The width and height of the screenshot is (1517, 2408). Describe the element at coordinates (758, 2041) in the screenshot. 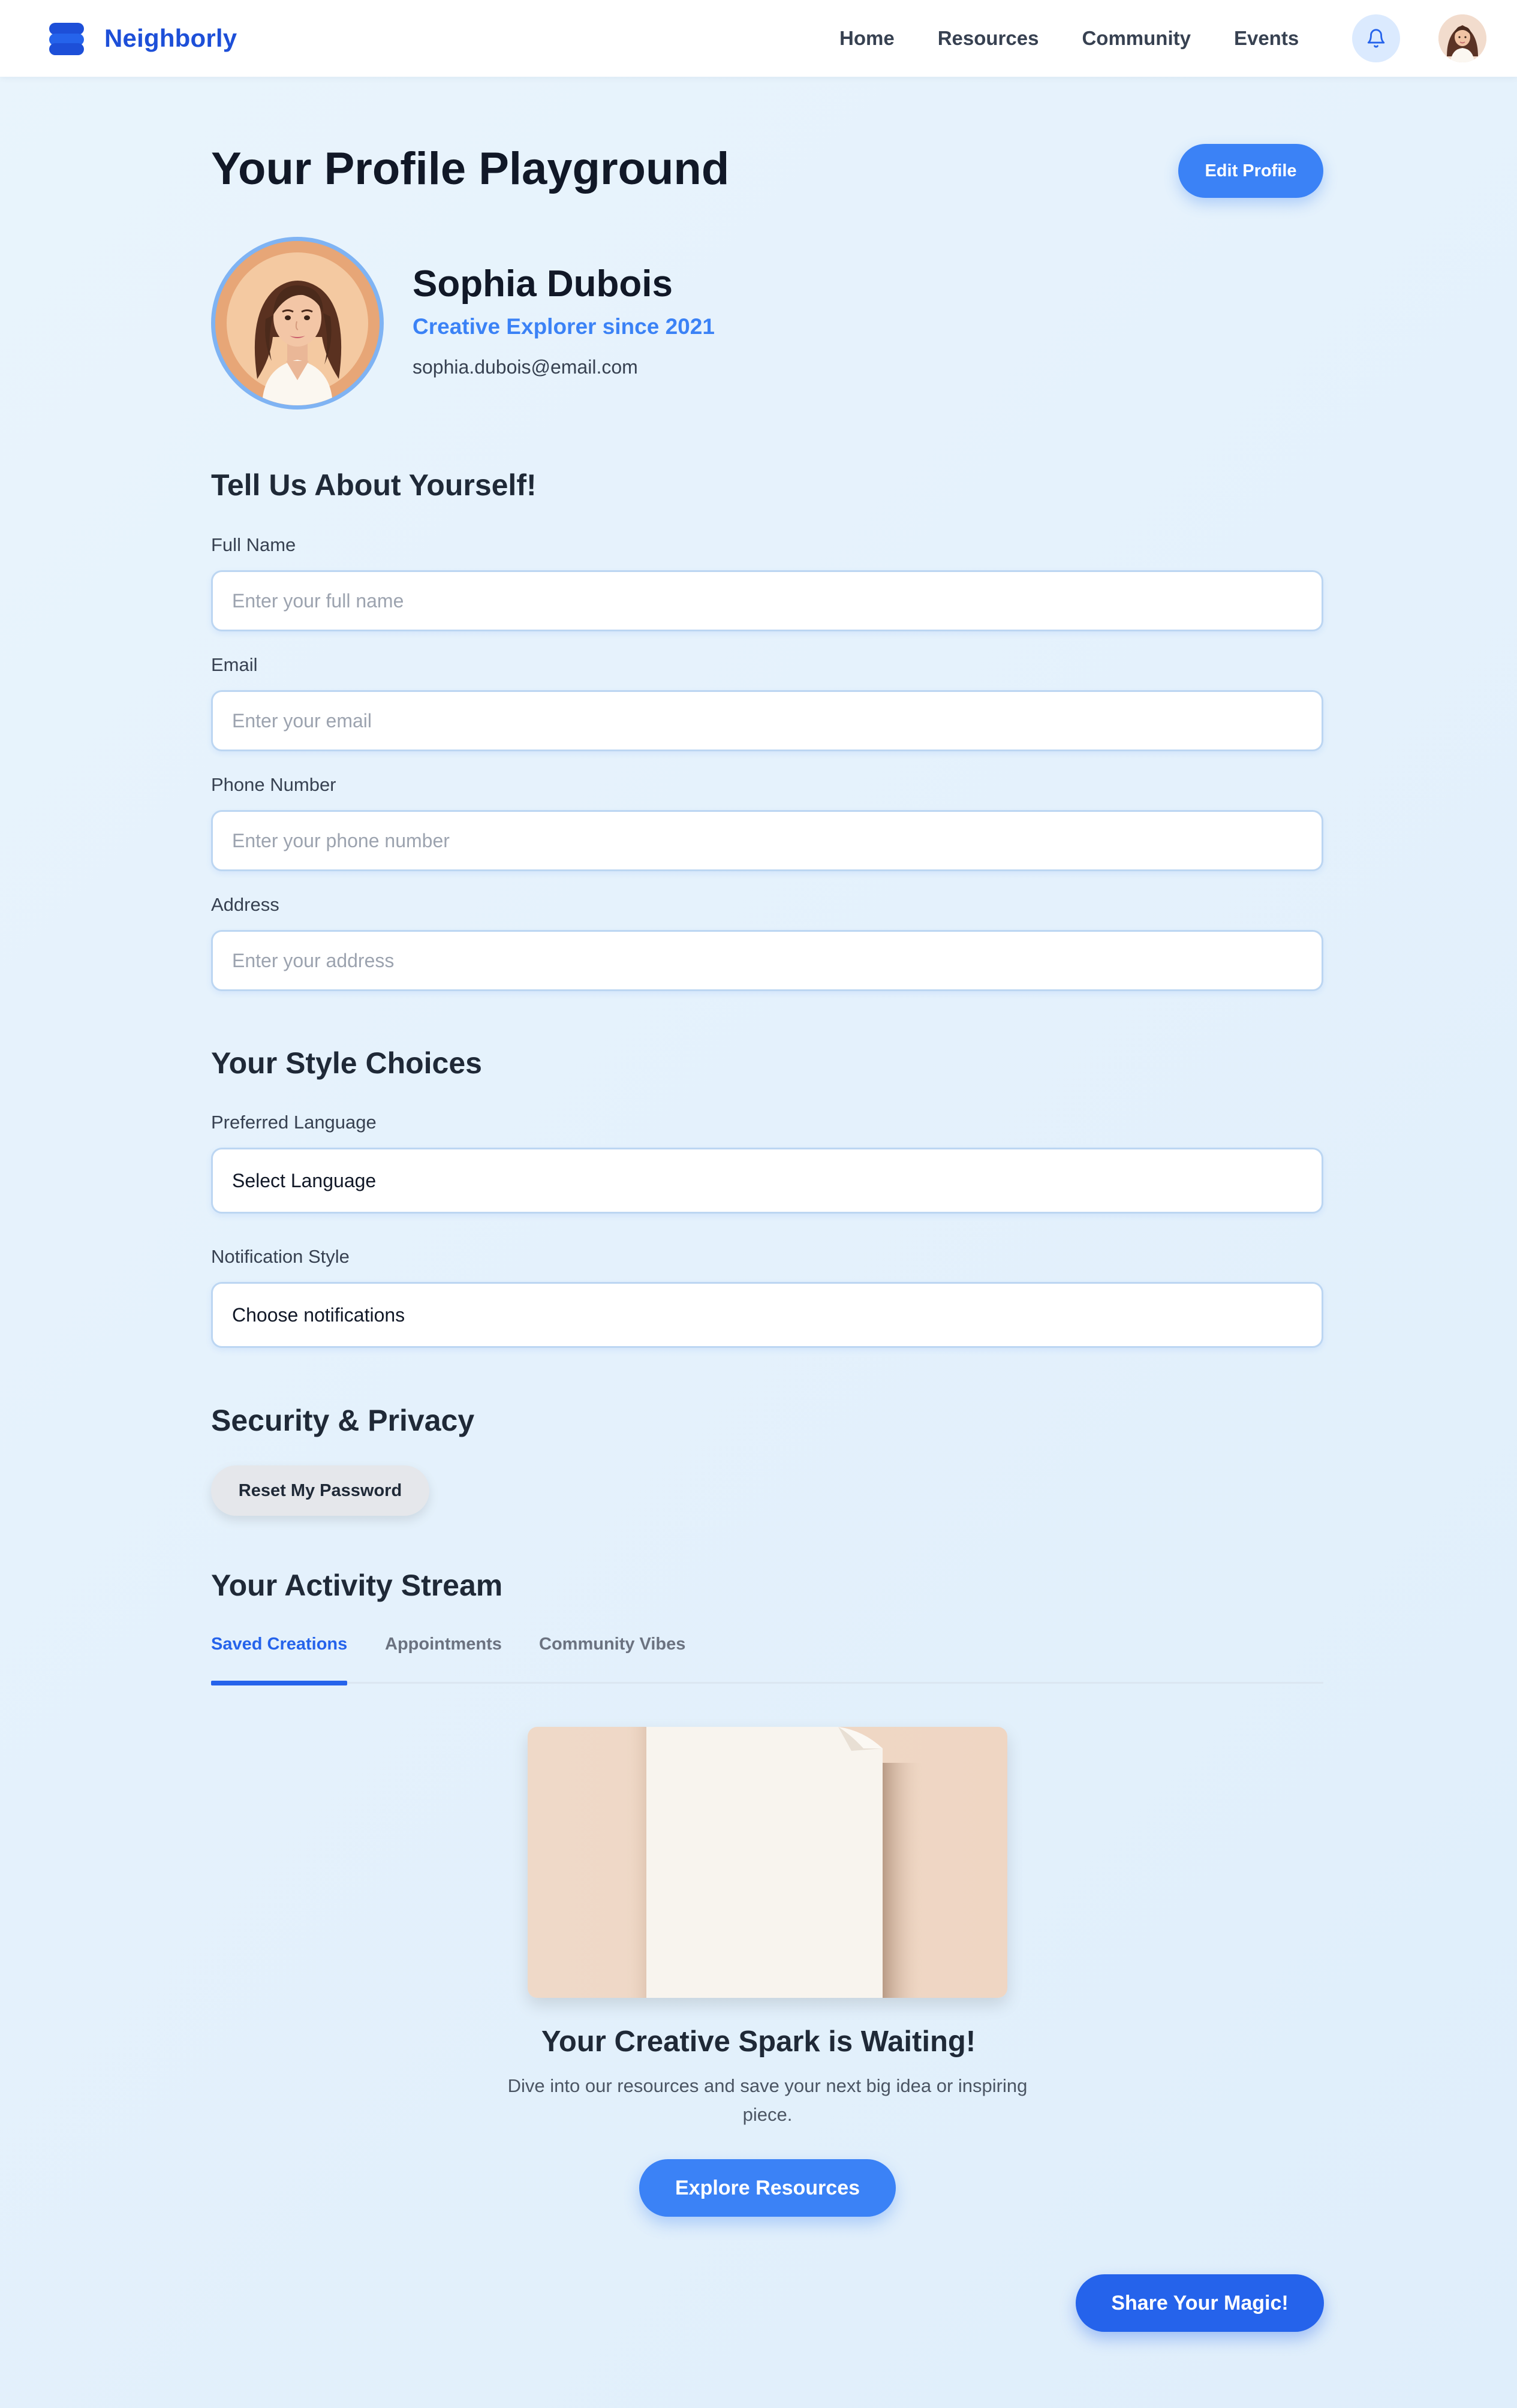

I see `empty-state-title: Your Creative Spark is Waiting!` at that location.